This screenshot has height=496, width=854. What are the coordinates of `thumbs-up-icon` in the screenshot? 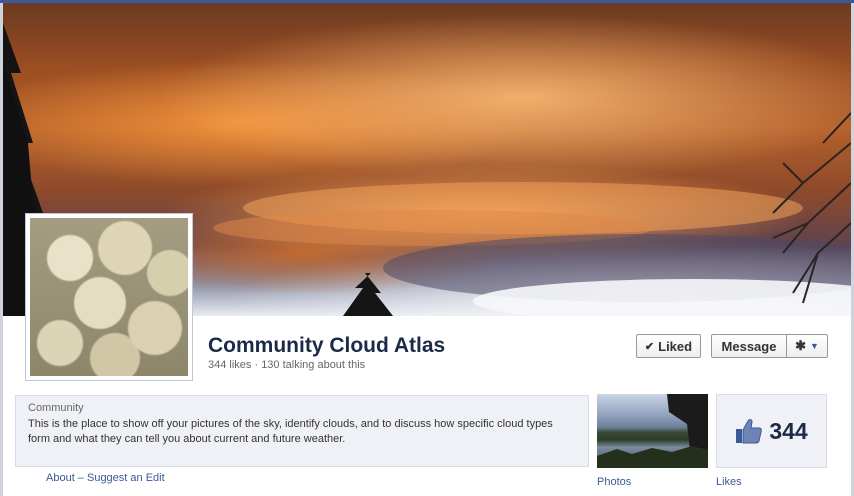 It's located at (749, 431).